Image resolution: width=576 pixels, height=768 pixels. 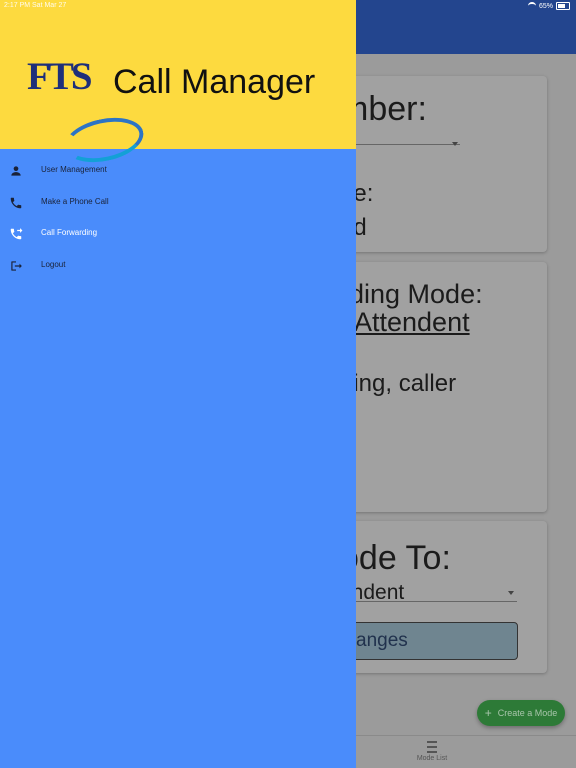 I want to click on menu-item-logout: Logout, so click(x=178, y=269).